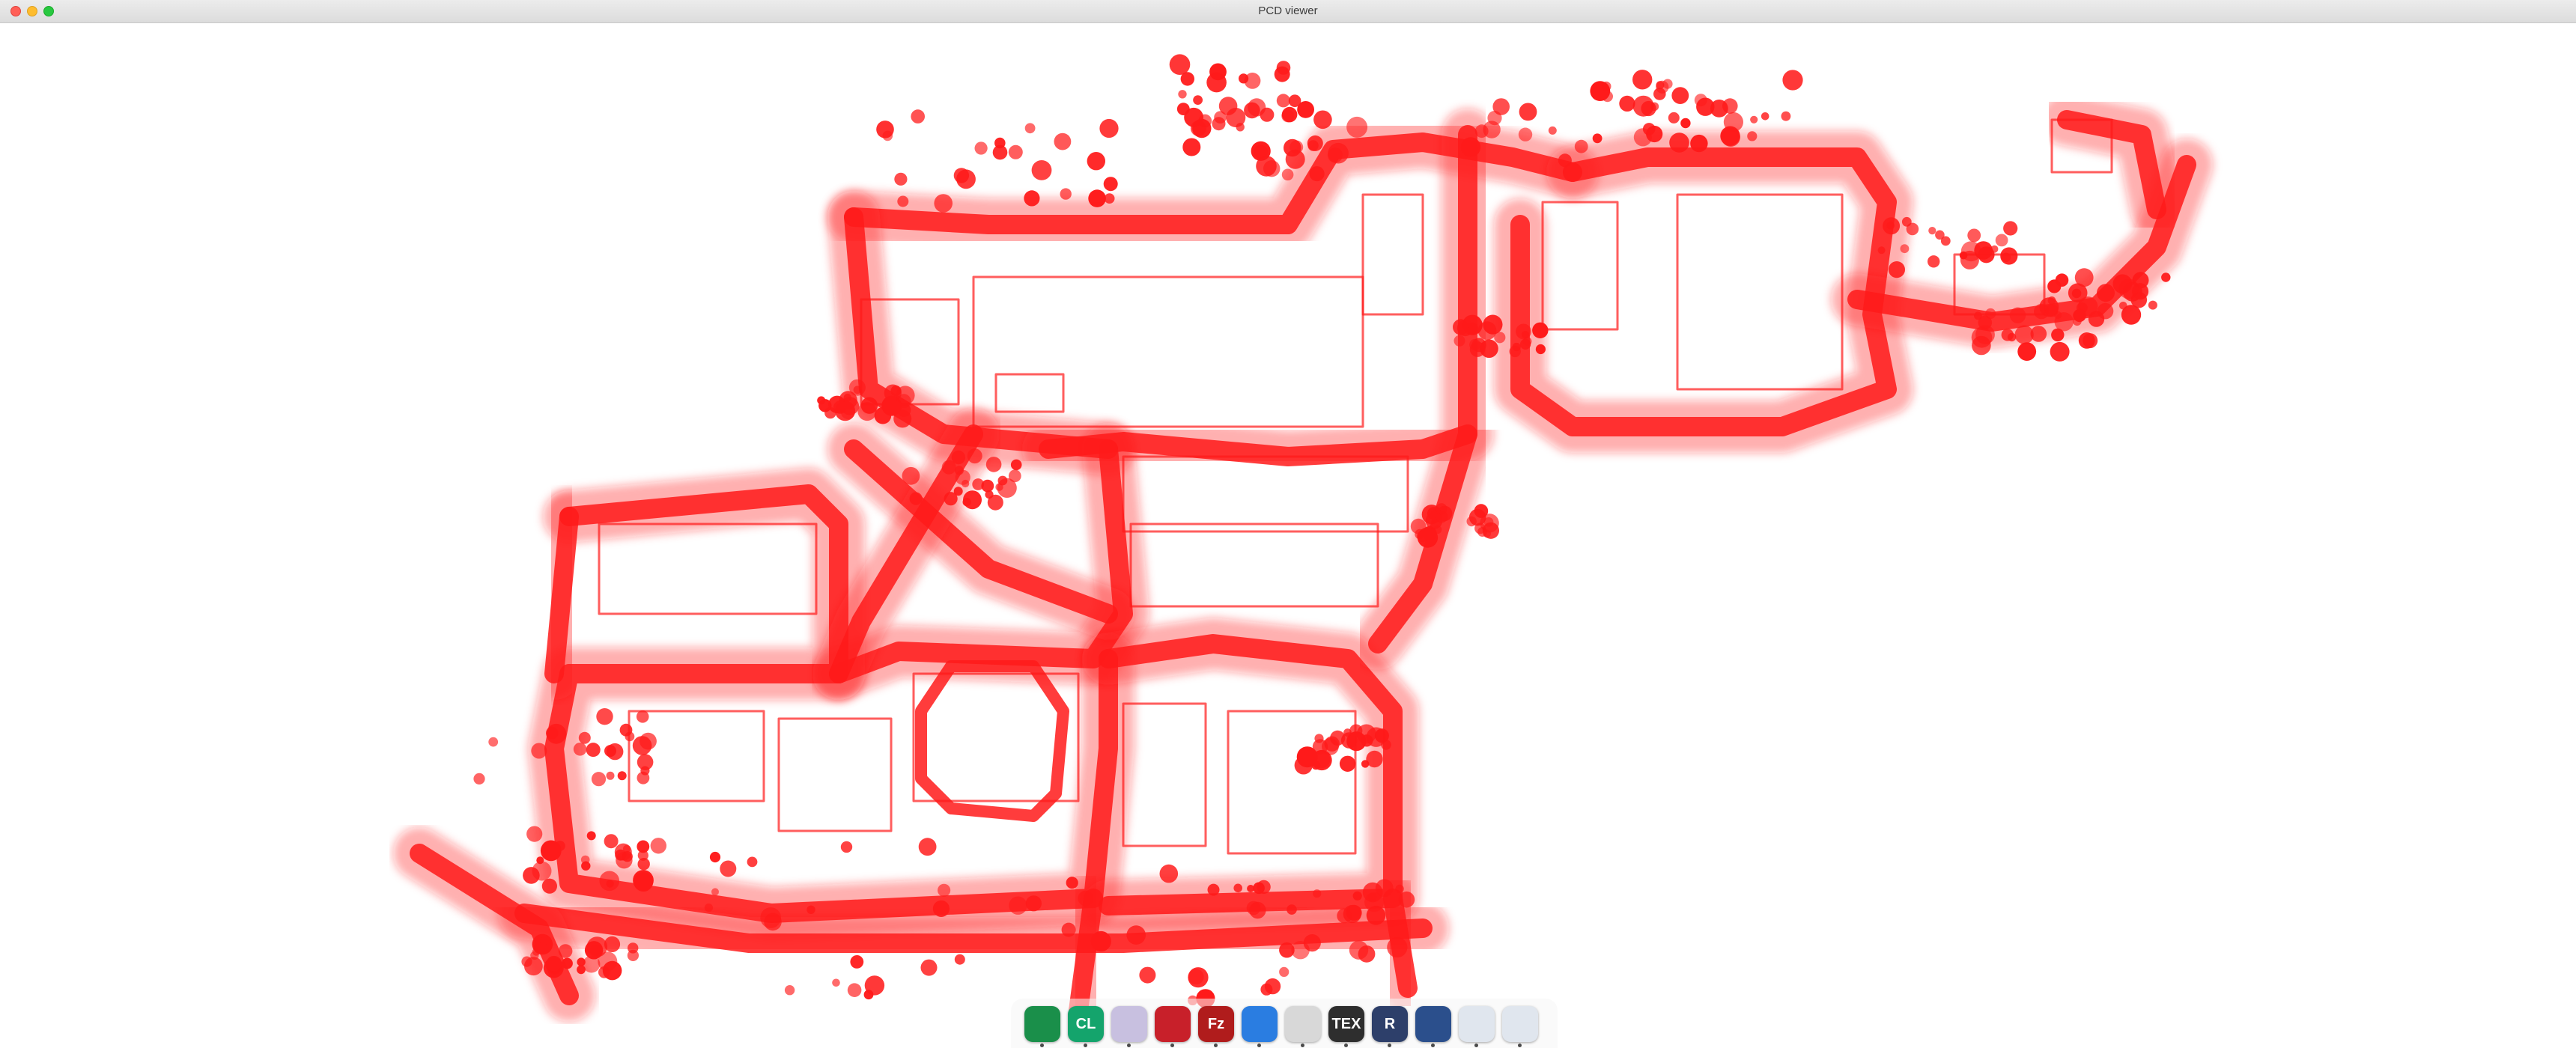 The width and height of the screenshot is (2576, 1048). I want to click on settings-toggle-icon, so click(1303, 1024).